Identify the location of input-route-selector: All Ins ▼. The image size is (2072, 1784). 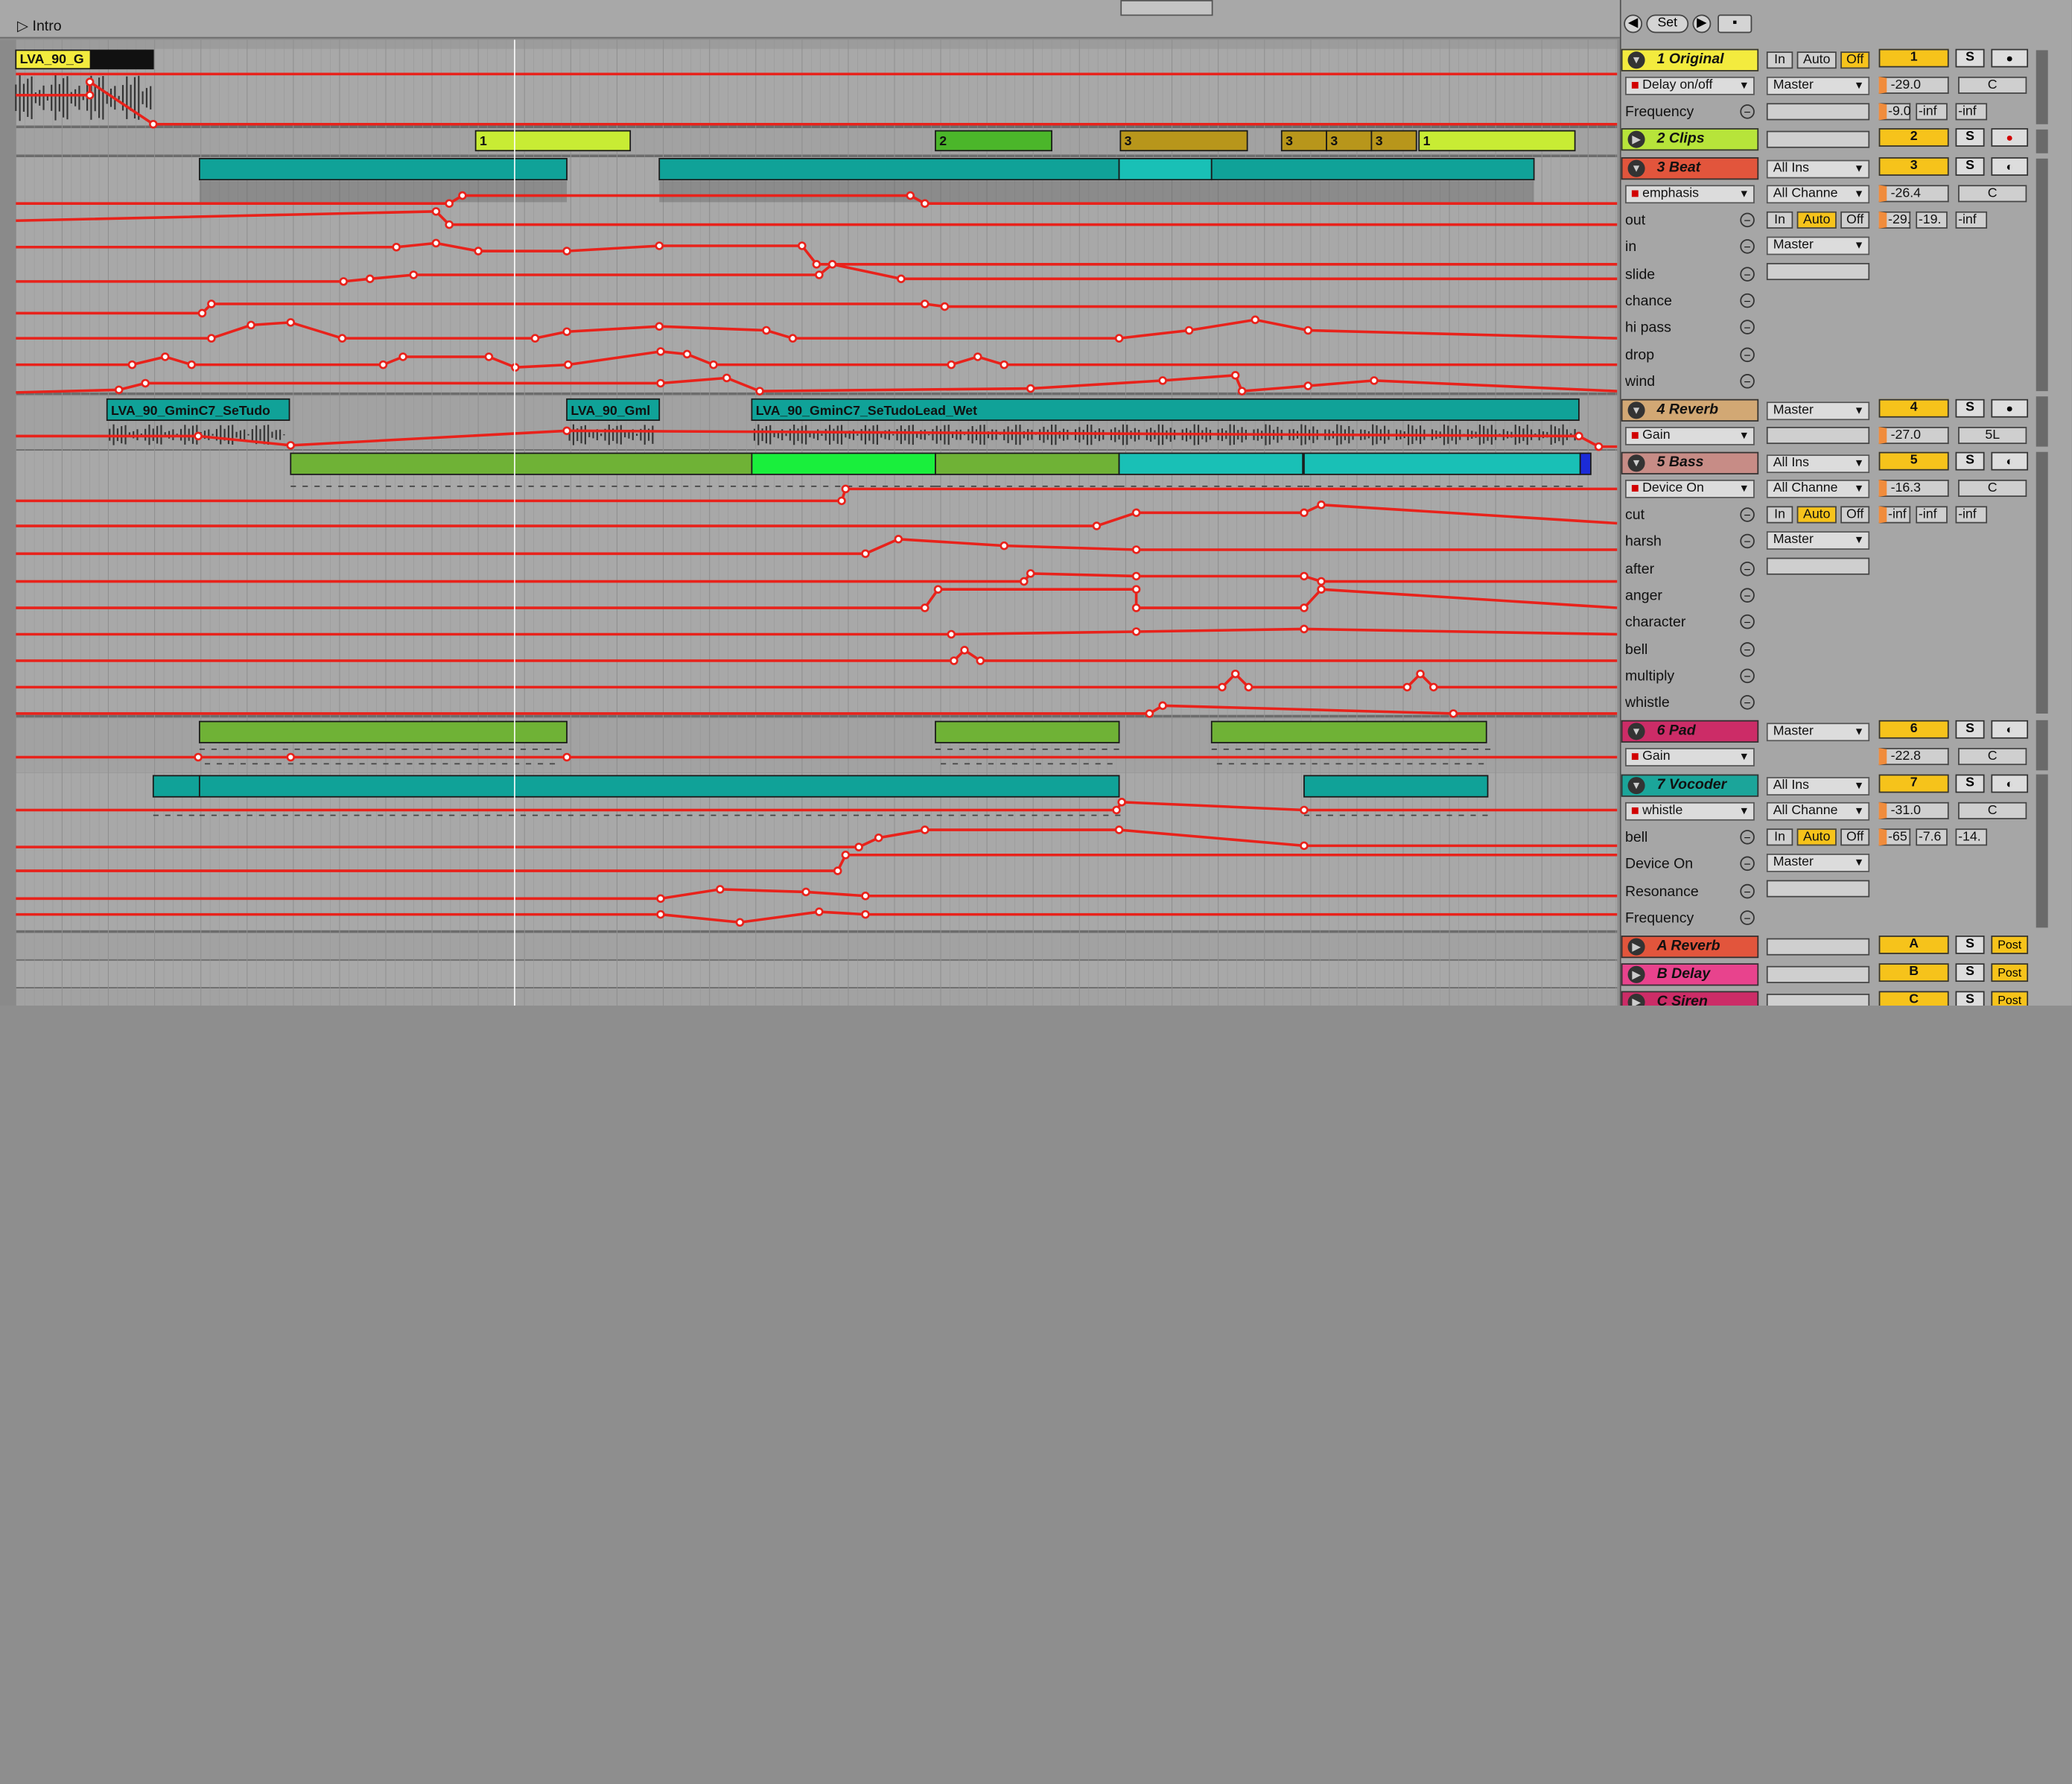
(1818, 169).